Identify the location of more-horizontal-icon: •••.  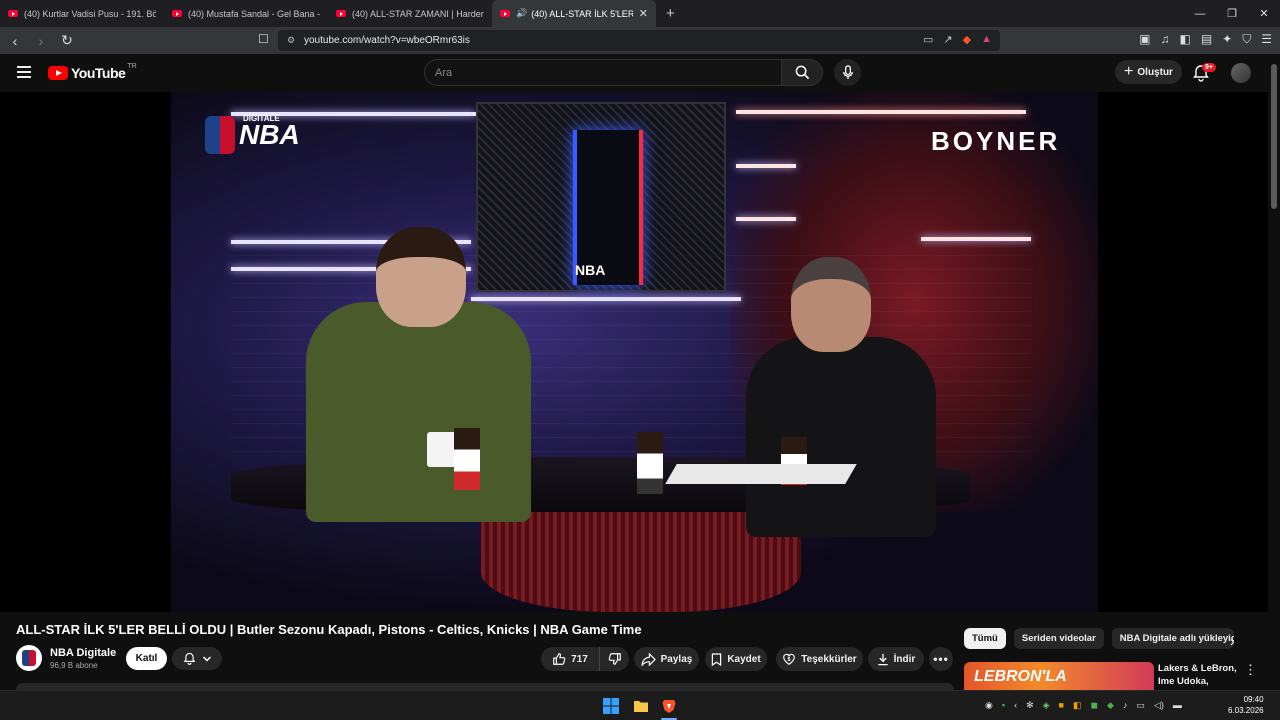
(941, 659).